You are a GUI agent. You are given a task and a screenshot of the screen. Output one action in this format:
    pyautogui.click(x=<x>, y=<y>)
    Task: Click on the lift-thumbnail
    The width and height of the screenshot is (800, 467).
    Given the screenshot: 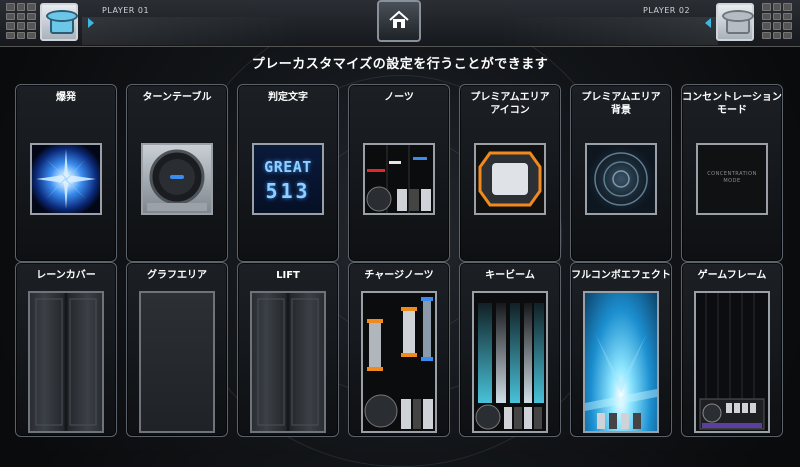 What is the action you would take?
    pyautogui.click(x=288, y=362)
    